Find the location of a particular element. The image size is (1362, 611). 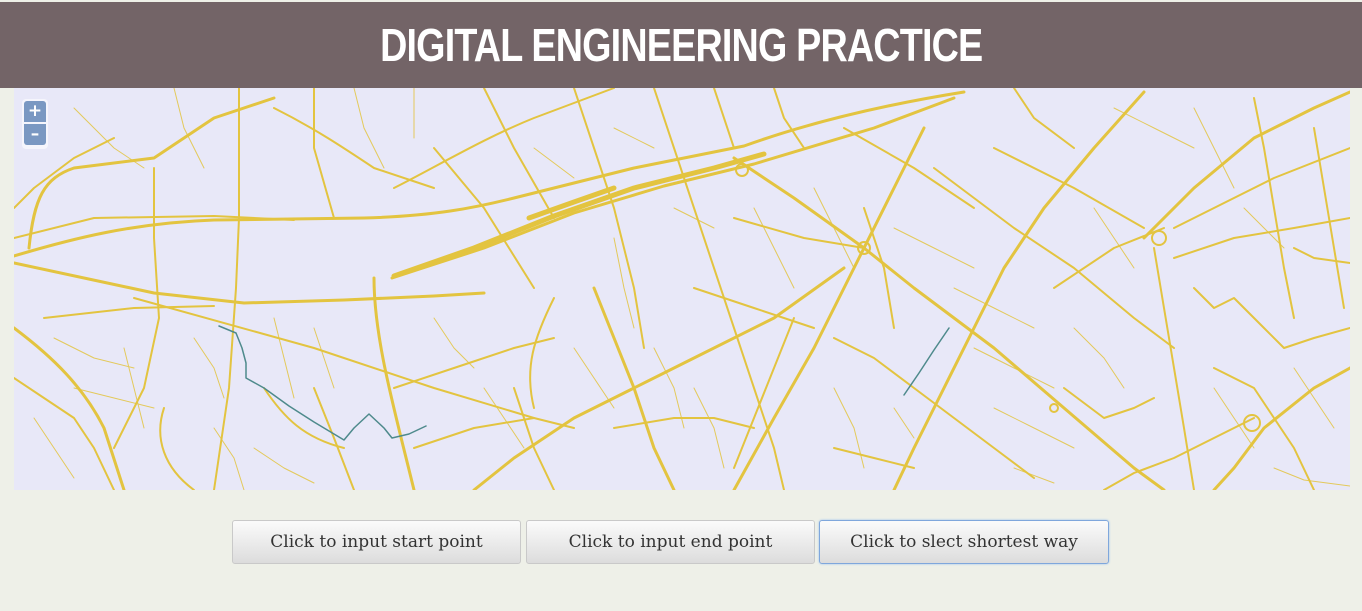

input-end-point-button: Click to input end point is located at coordinates (670, 542).